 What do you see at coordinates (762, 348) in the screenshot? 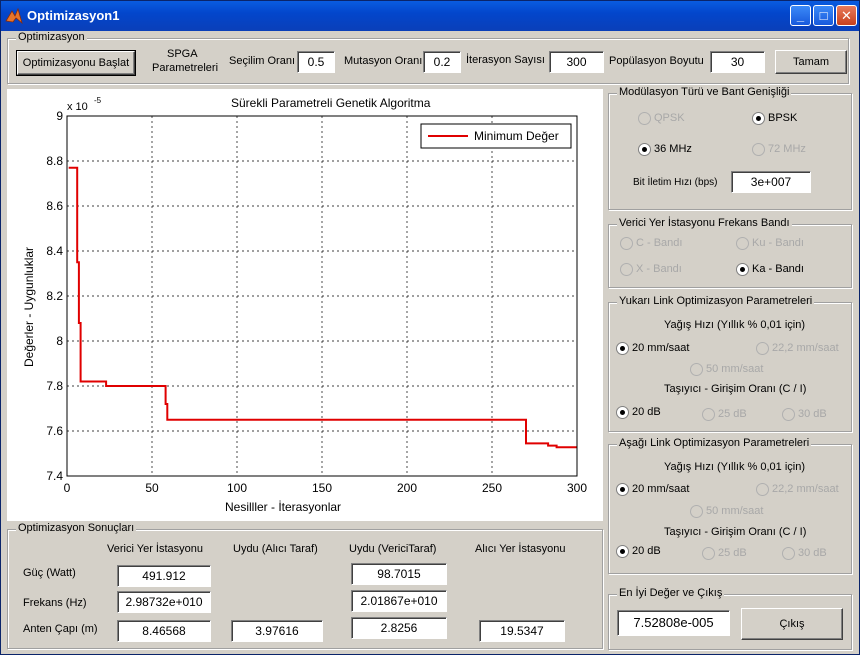
I see `uplink-22mm-radio` at bounding box center [762, 348].